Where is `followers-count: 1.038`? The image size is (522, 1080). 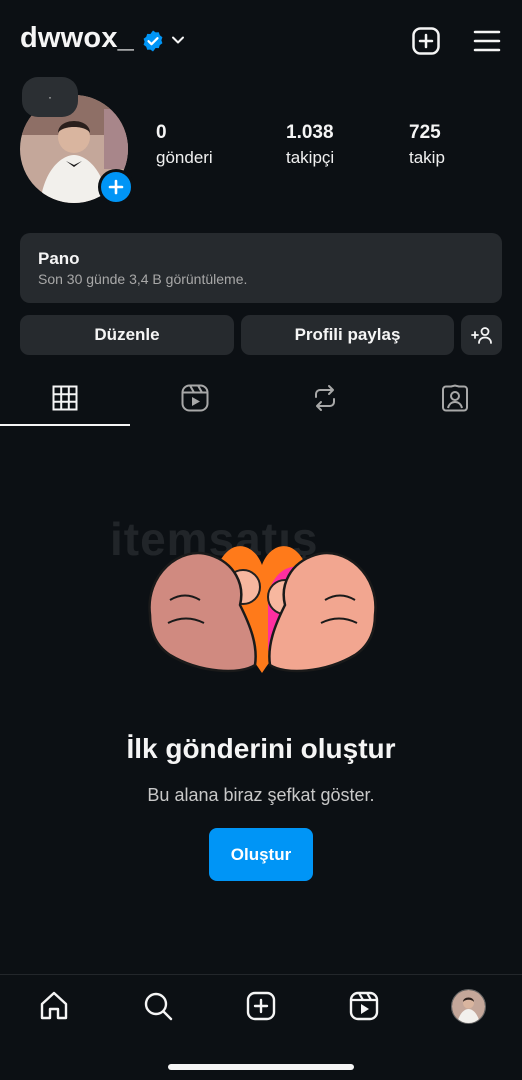 followers-count: 1.038 is located at coordinates (310, 132).